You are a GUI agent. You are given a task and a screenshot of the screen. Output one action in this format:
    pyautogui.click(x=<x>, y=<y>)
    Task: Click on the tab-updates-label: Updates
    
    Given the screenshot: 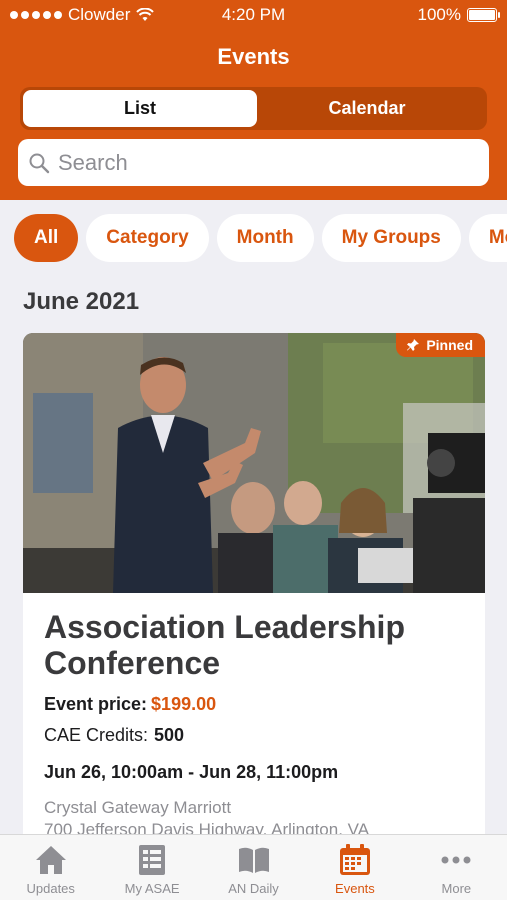 What is the action you would take?
    pyautogui.click(x=50, y=888)
    